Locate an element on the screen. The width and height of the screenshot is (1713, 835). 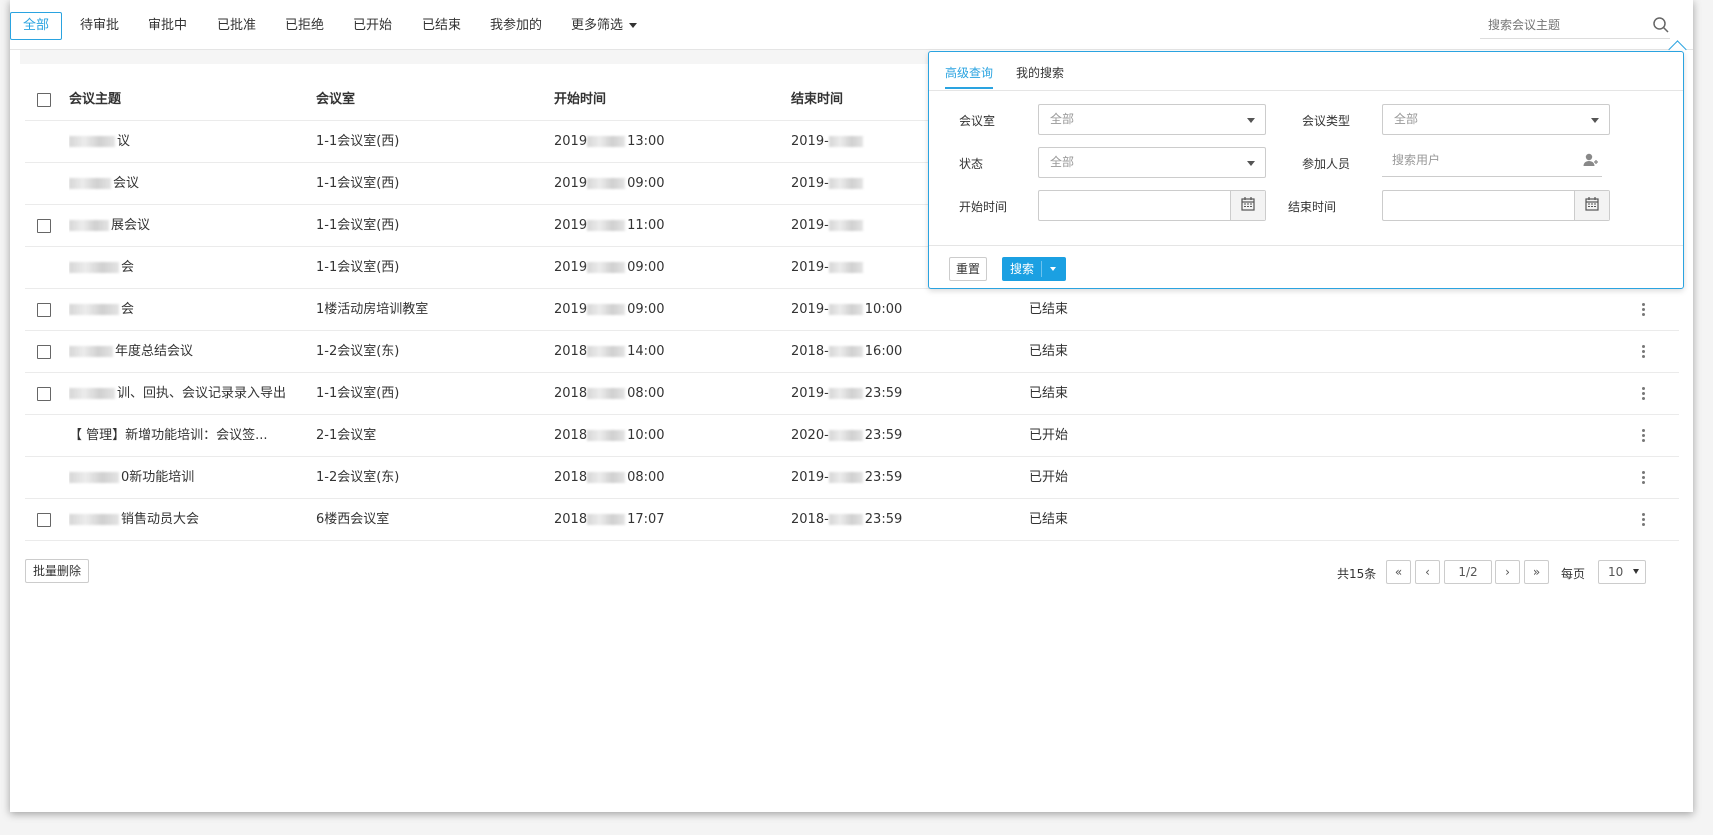
tab-ended: 已结束 is located at coordinates (441, 26).